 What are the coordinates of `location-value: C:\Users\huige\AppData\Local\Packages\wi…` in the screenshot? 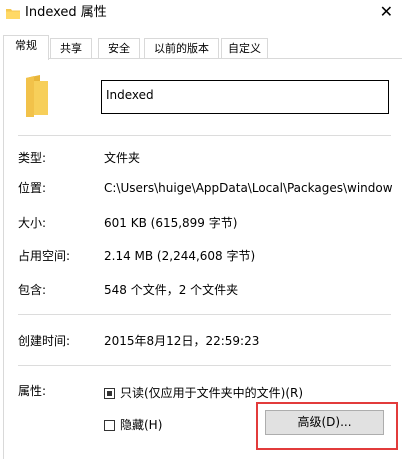 It's located at (248, 188).